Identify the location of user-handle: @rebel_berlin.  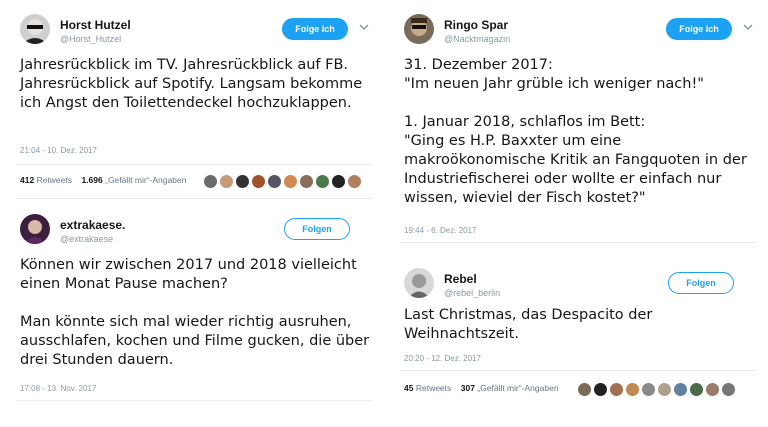
(472, 293).